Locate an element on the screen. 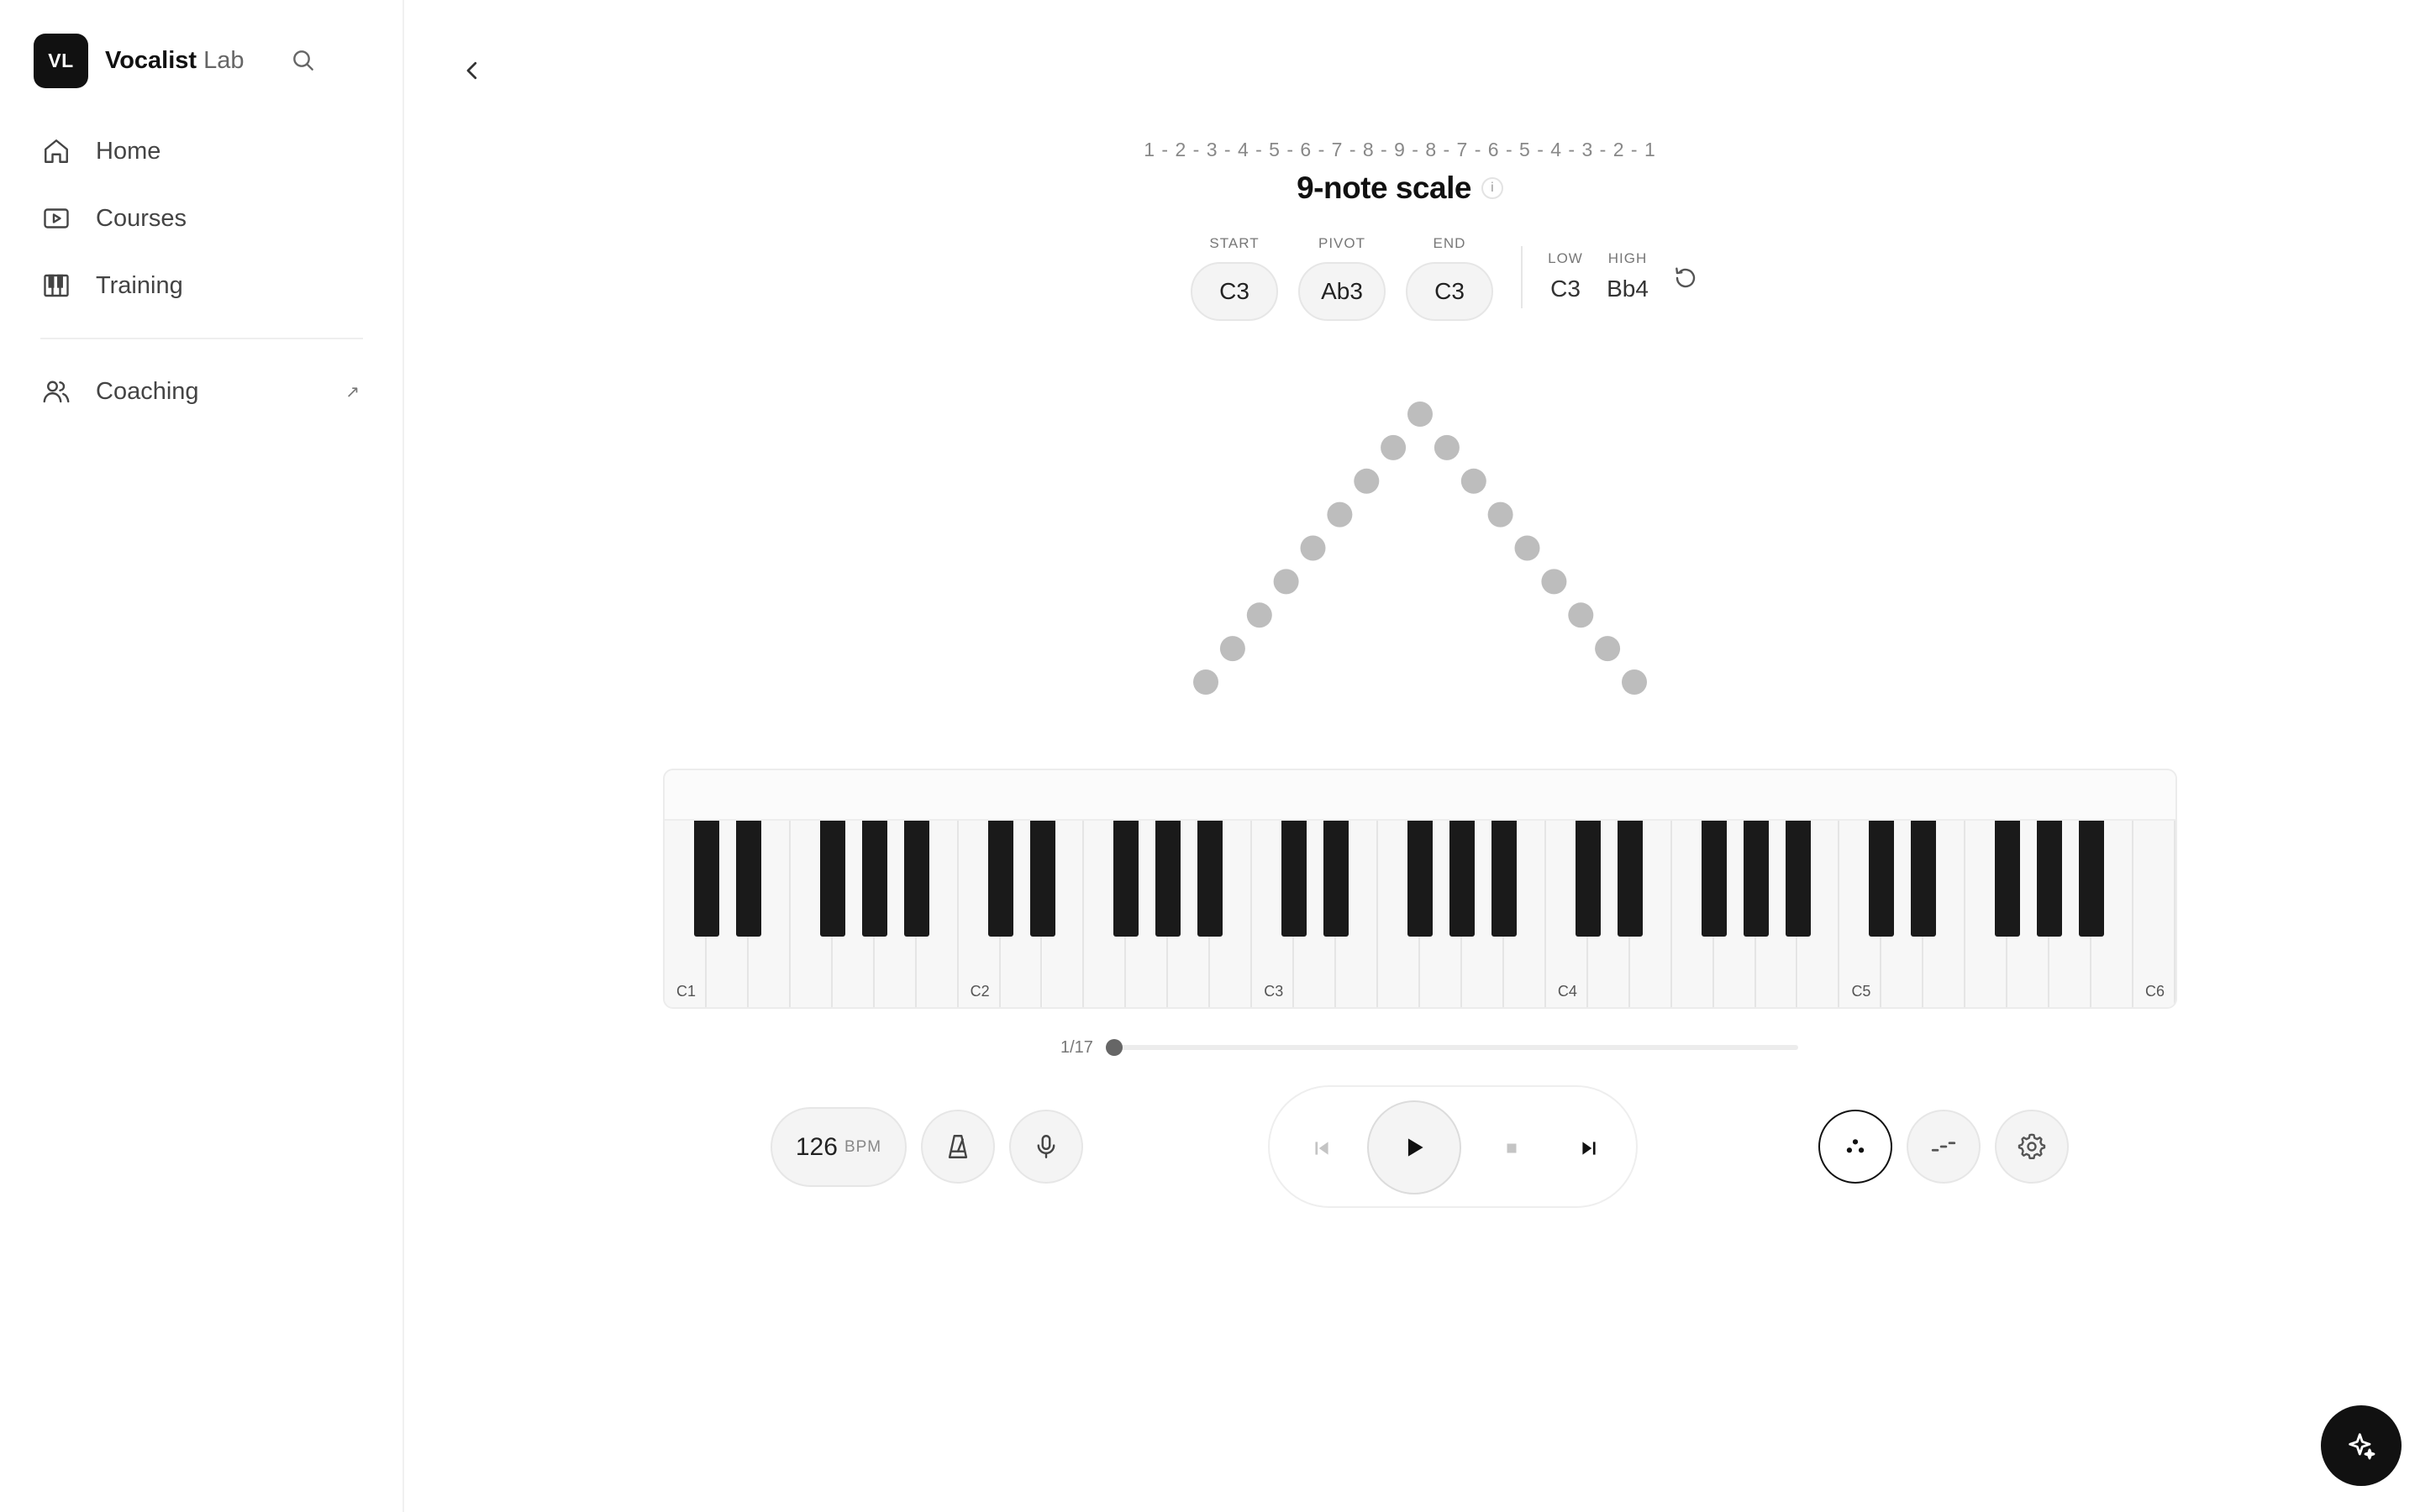  skip-forward-button is located at coordinates (1589, 1148).